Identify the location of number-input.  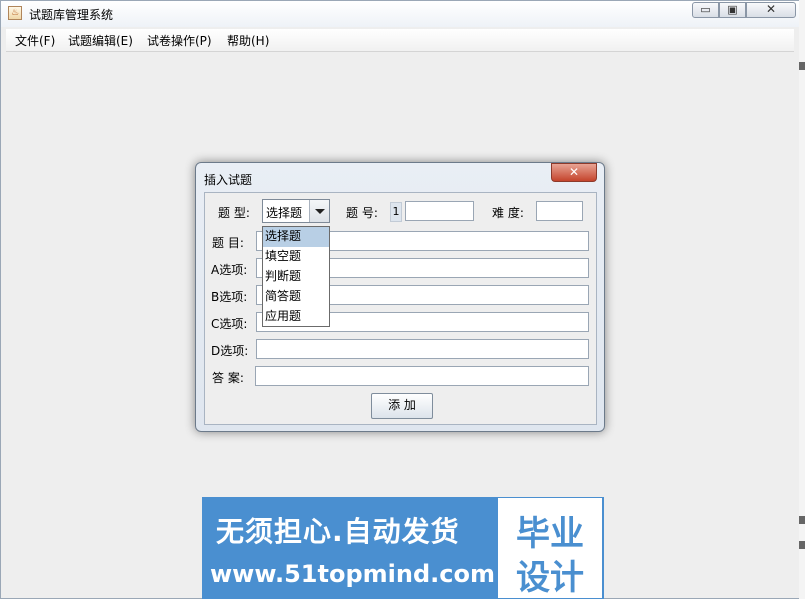
(439, 211).